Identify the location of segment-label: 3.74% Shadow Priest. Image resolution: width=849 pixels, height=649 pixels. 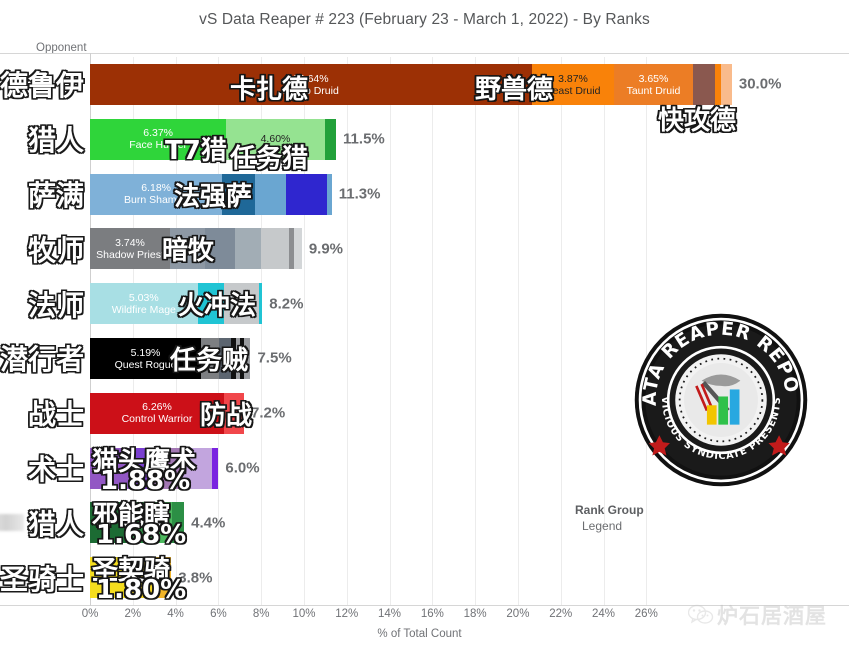
(130, 249).